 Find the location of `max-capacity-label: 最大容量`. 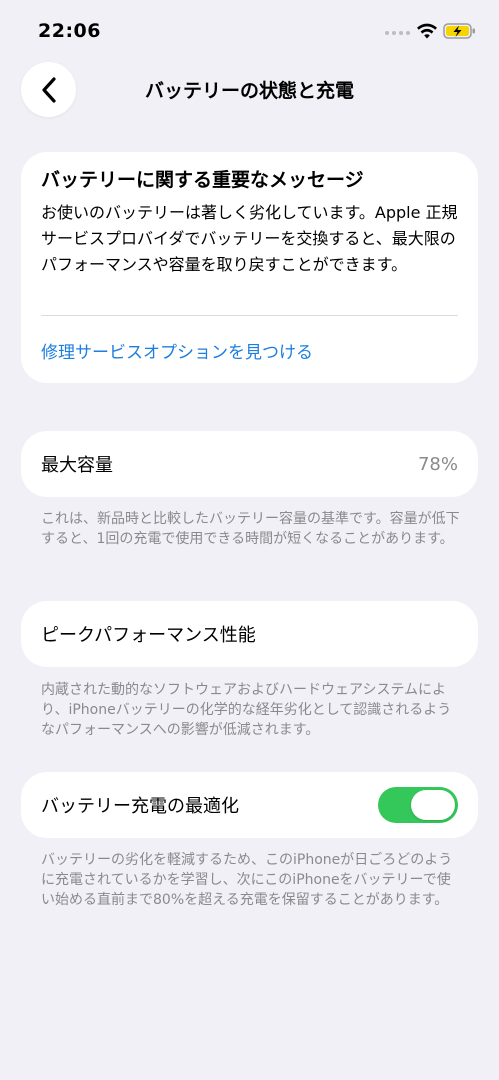

max-capacity-label: 最大容量 is located at coordinates (77, 465).